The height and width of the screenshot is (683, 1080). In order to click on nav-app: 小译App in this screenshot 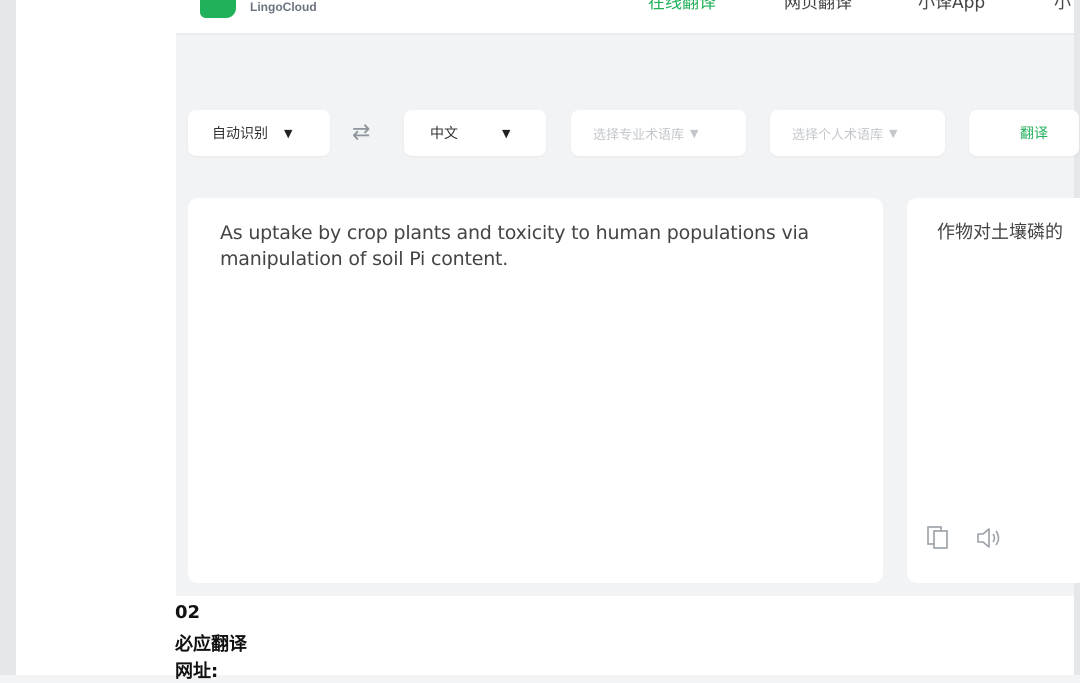, I will do `click(951, 6)`.